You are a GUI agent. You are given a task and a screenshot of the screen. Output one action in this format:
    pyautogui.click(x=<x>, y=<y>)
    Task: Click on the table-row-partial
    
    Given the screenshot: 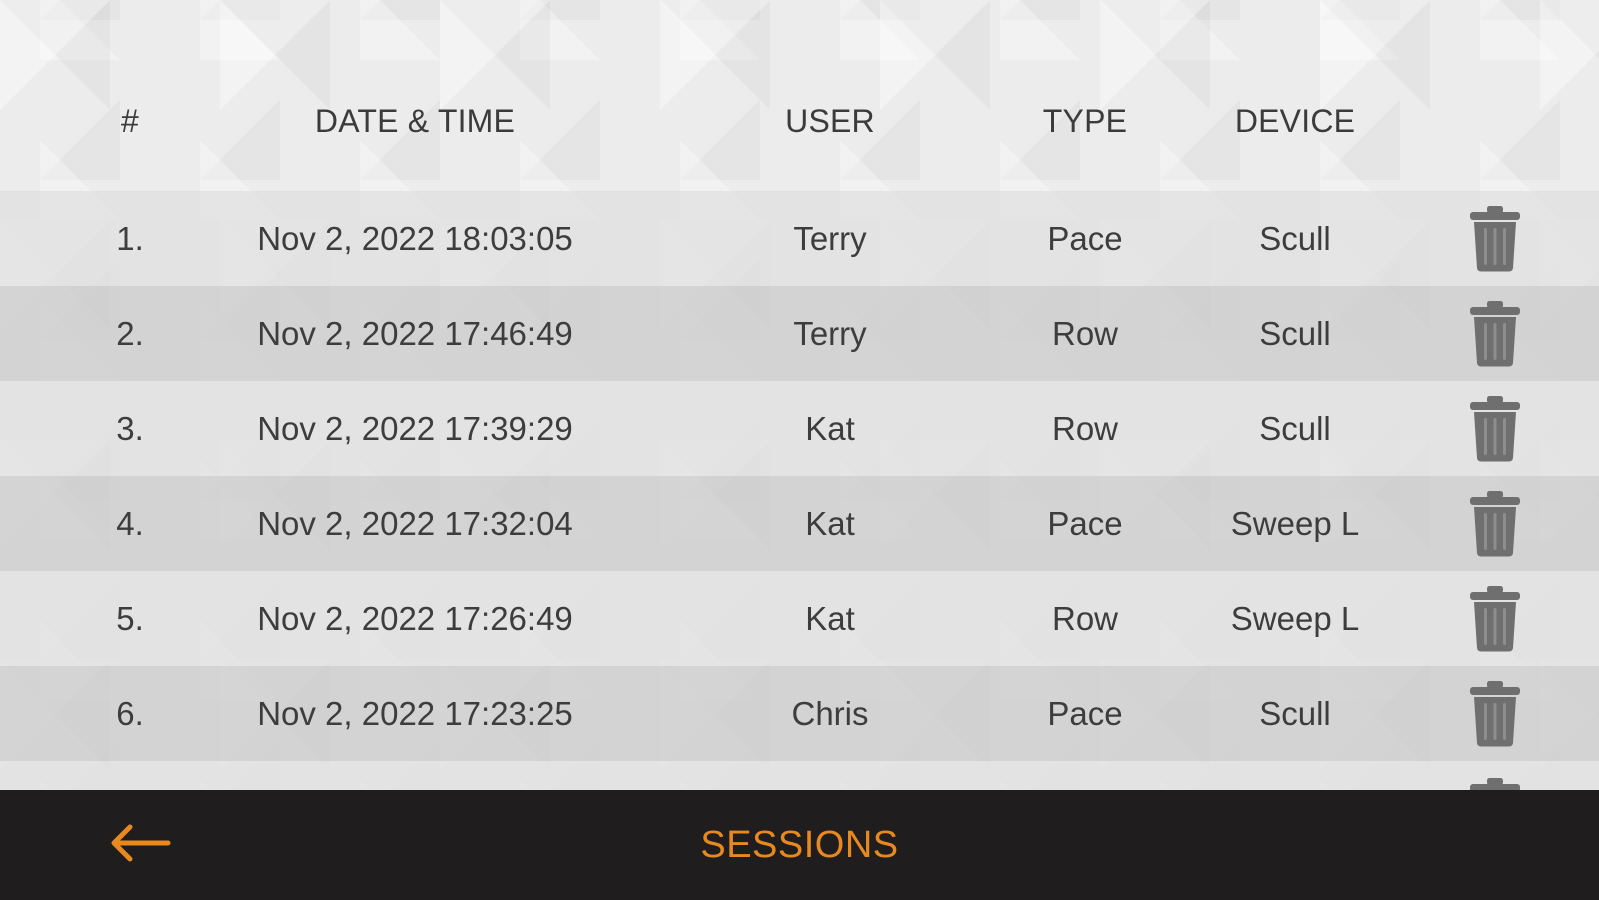 What is the action you would take?
    pyautogui.click(x=799, y=775)
    